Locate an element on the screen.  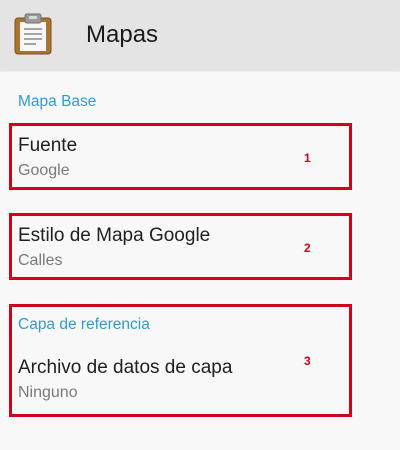
clipboard-icon is located at coordinates (33, 34).